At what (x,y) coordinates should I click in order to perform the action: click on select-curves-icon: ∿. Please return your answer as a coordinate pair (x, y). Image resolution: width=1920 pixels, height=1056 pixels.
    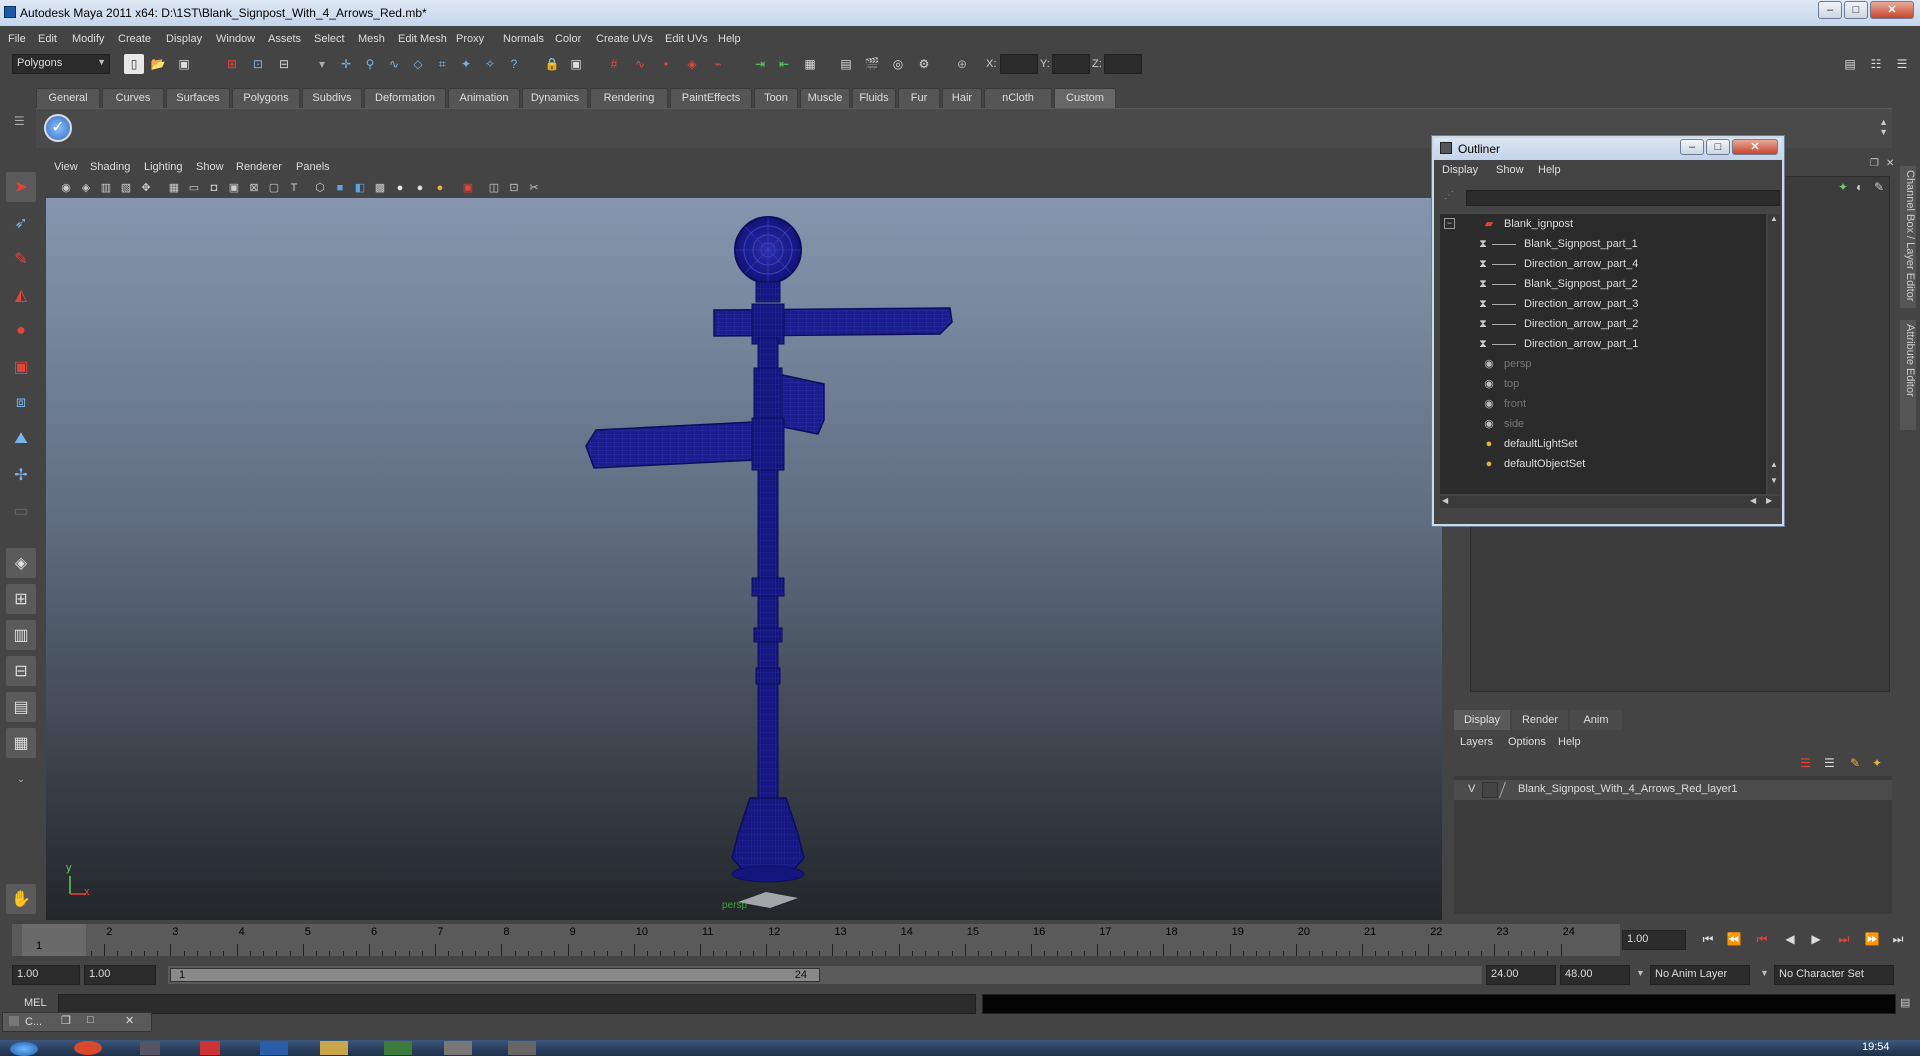
    Looking at the image, I should click on (394, 64).